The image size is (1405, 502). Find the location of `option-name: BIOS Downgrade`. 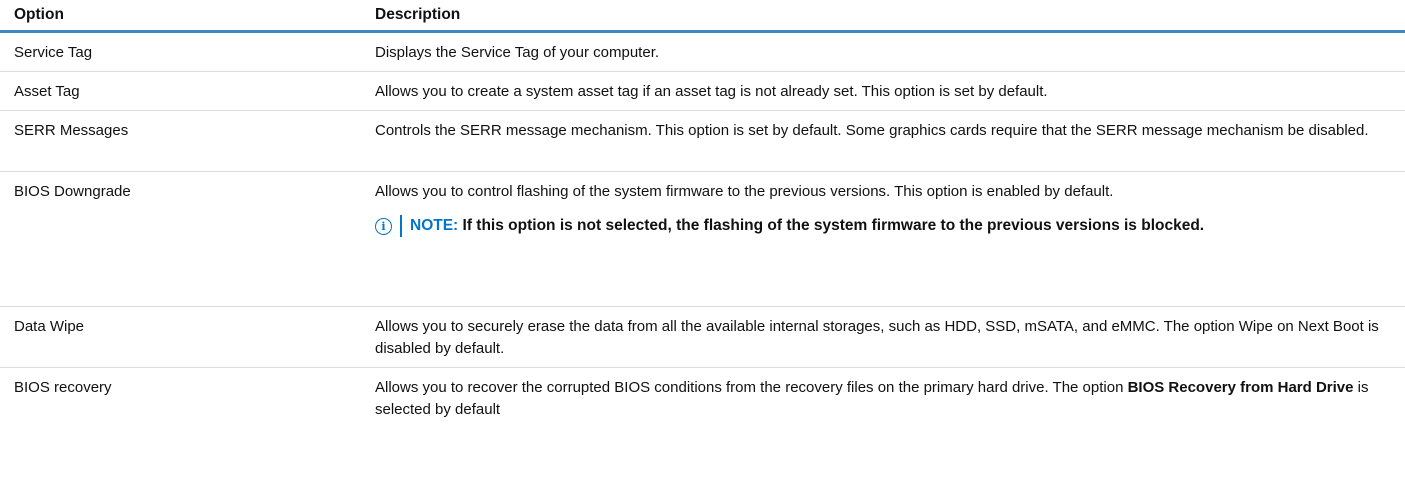

option-name: BIOS Downgrade is located at coordinates (72, 191).